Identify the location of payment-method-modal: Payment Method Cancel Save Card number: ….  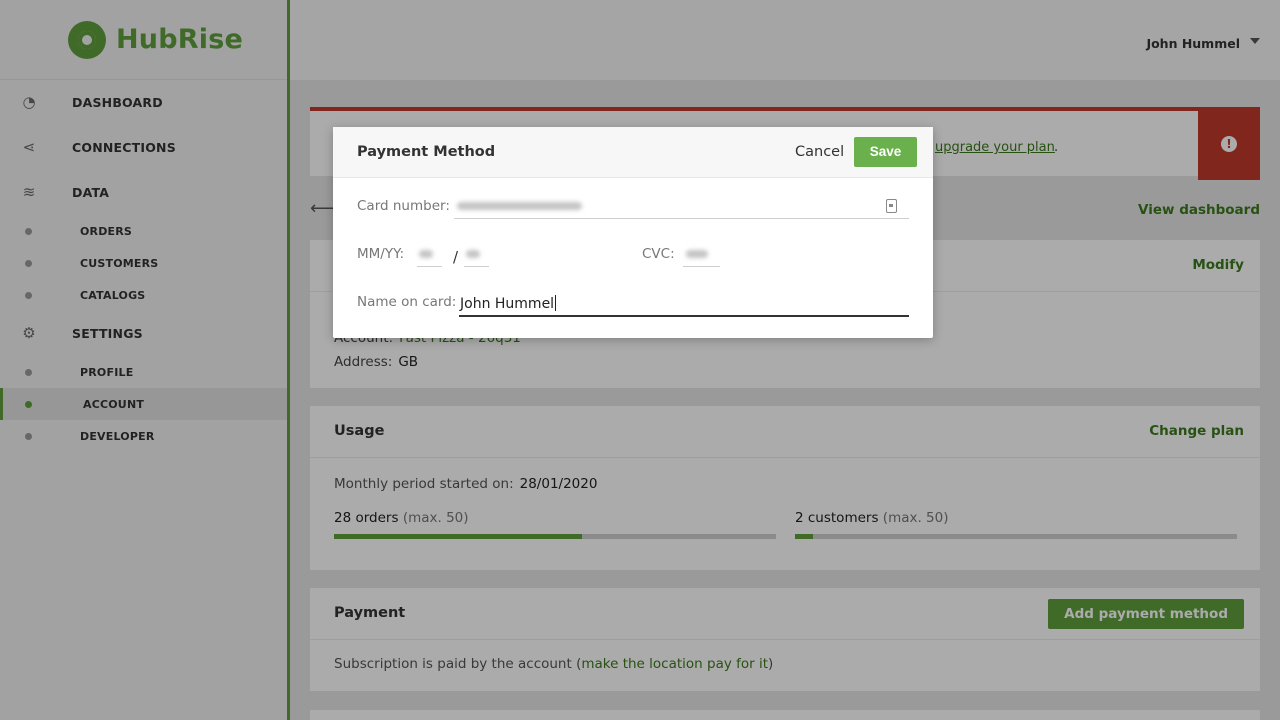
(633, 232).